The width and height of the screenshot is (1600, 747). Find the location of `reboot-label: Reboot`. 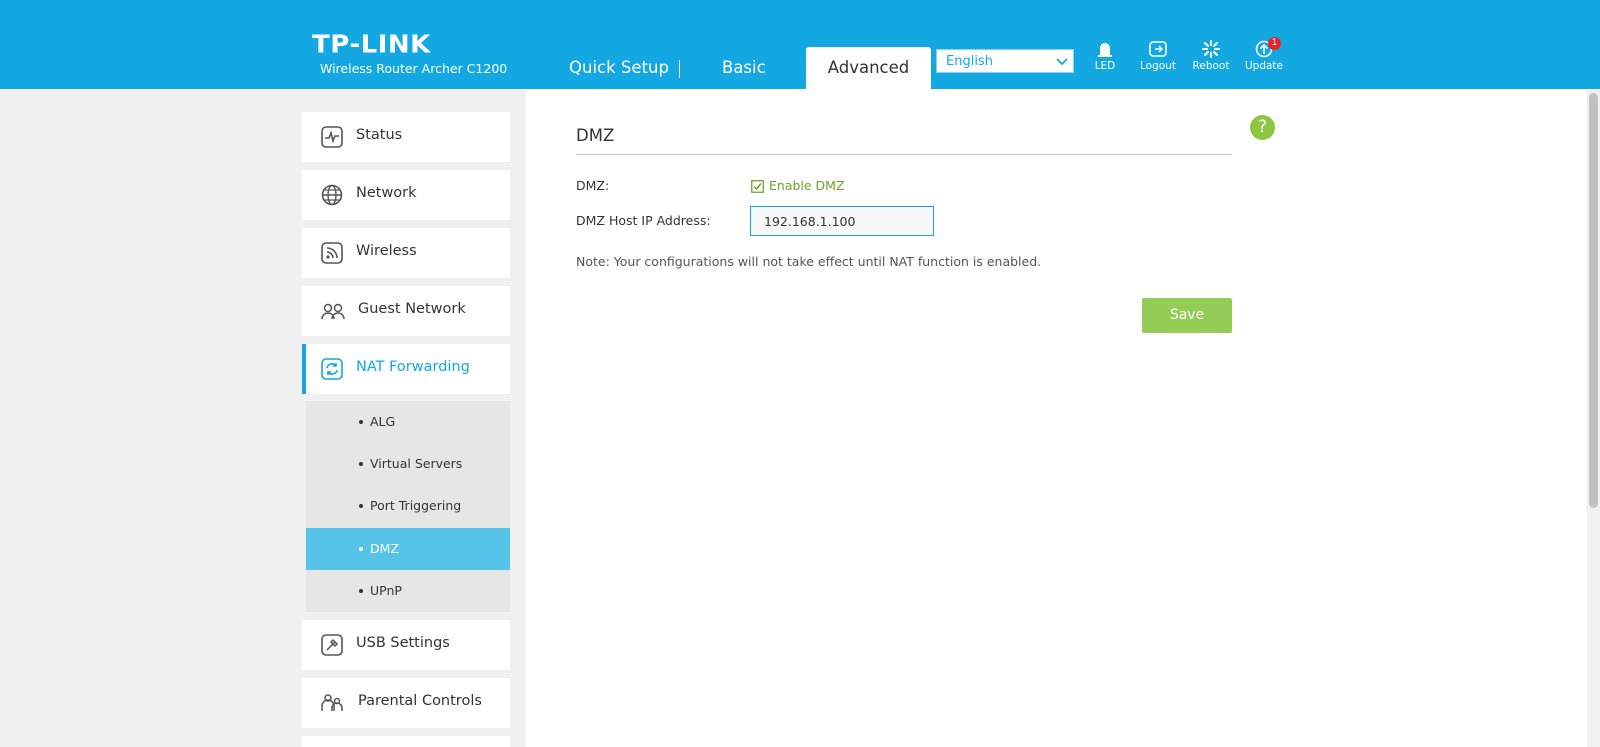

reboot-label: Reboot is located at coordinates (1211, 66).